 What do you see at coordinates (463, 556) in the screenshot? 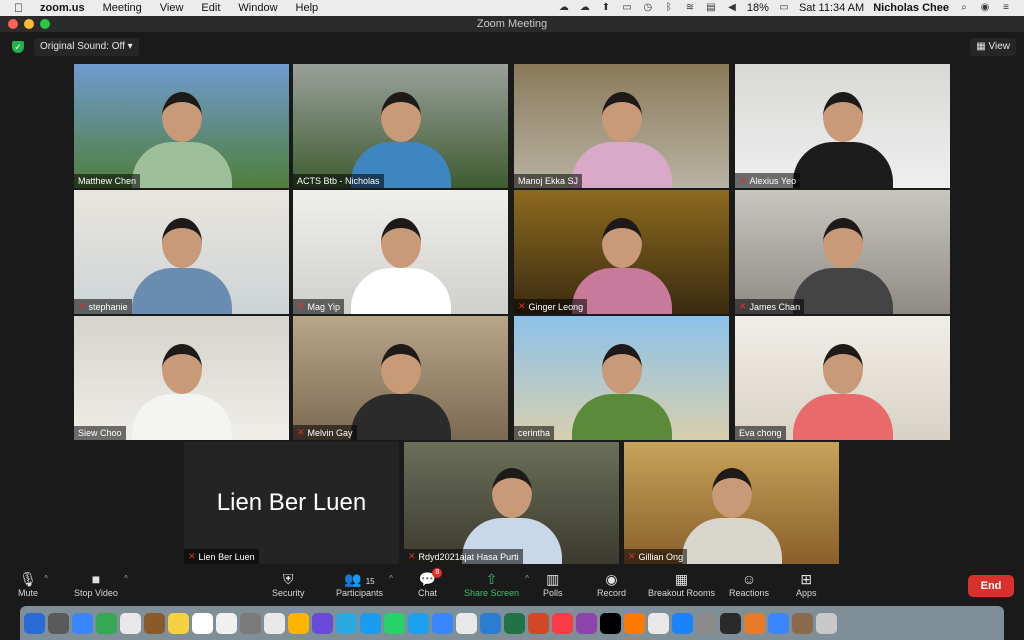
I see `participant-name-label: ✕ Rdyd2021ajat Hasa Purti` at bounding box center [463, 556].